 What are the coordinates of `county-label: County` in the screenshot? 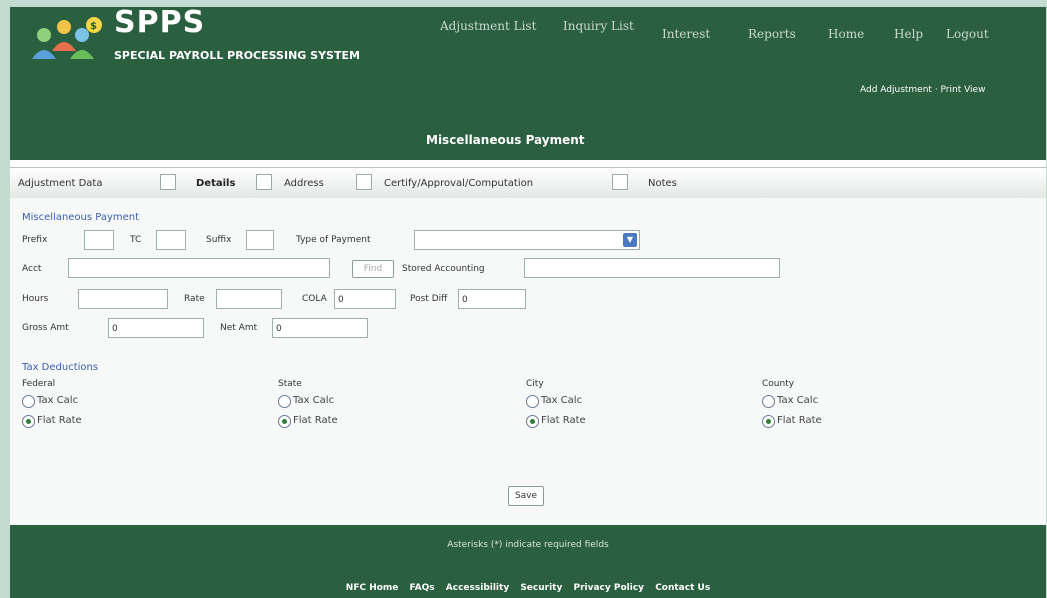 It's located at (778, 384).